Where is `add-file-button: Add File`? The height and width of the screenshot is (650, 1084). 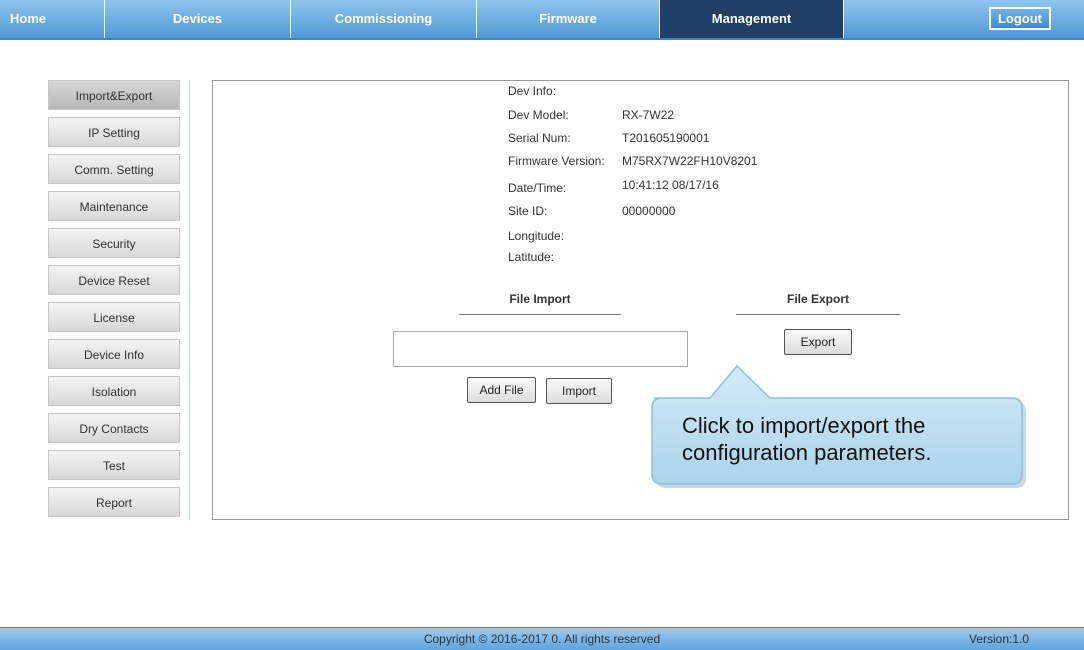
add-file-button: Add File is located at coordinates (501, 390).